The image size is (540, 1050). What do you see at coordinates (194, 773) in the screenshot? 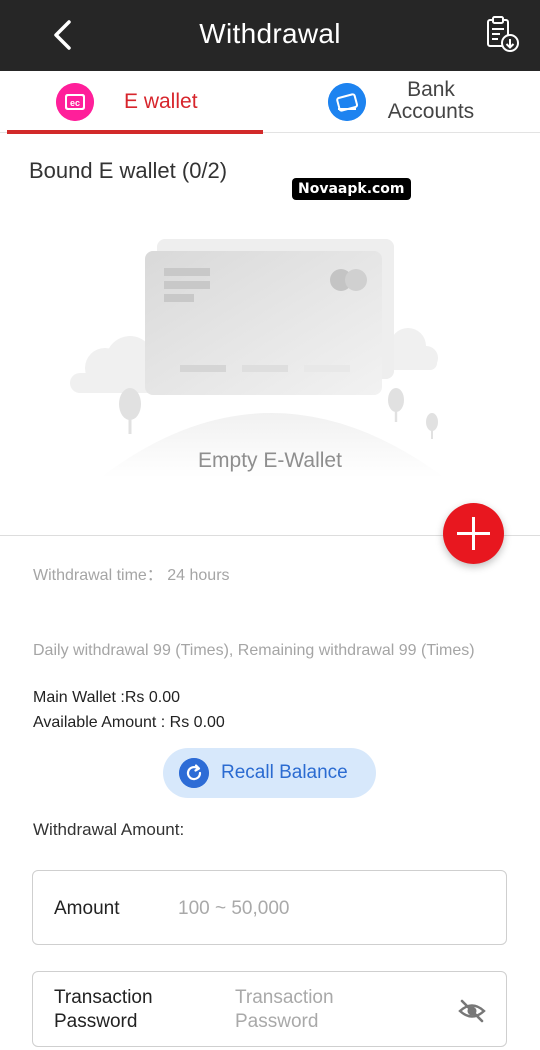
I see `refresh-icon` at bounding box center [194, 773].